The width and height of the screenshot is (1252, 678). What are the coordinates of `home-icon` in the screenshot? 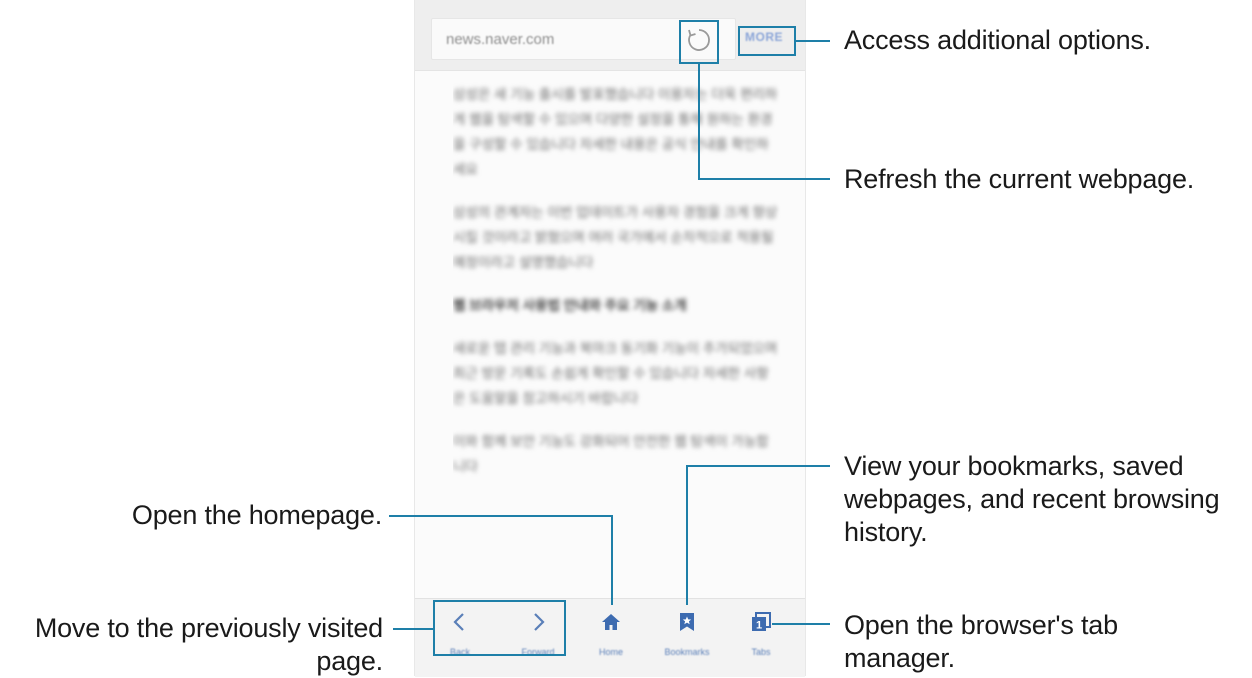 It's located at (611, 622).